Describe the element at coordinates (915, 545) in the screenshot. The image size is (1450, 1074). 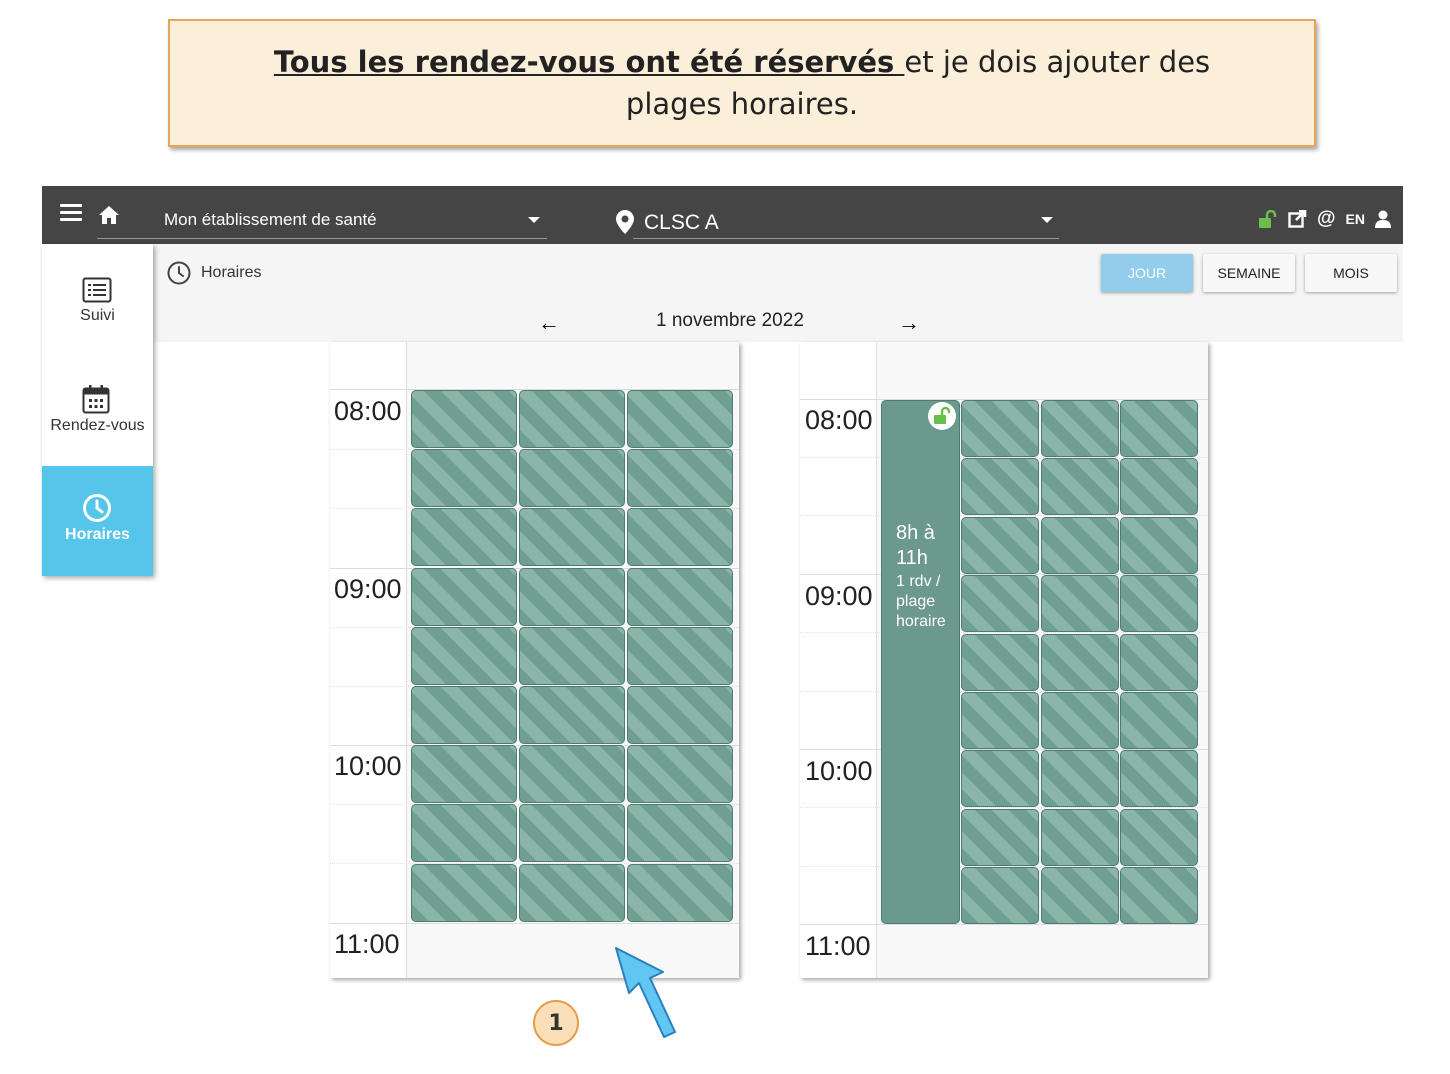
I see `block-hours: 8h à 11h` at that location.